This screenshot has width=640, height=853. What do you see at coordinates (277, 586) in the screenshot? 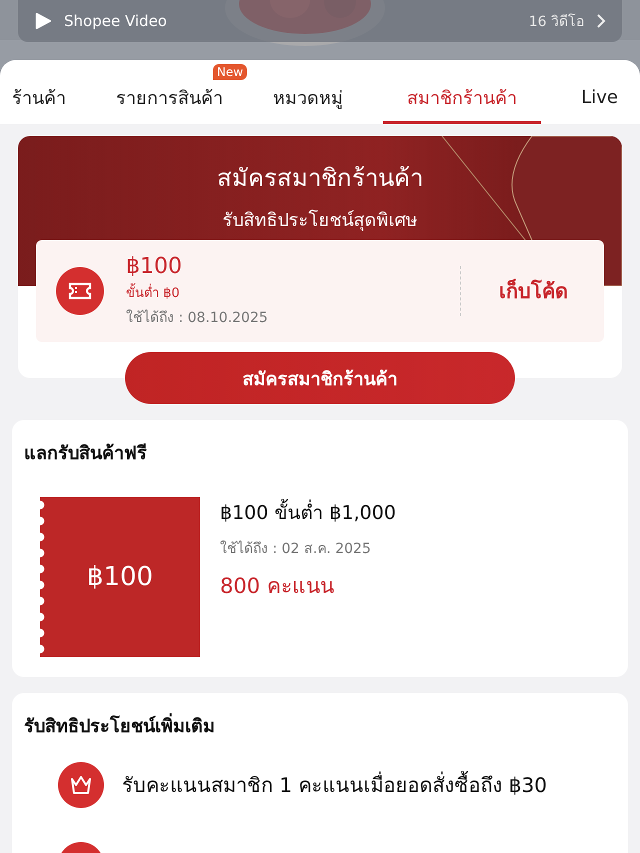
I see `reward-points: 800 คะแนน` at bounding box center [277, 586].